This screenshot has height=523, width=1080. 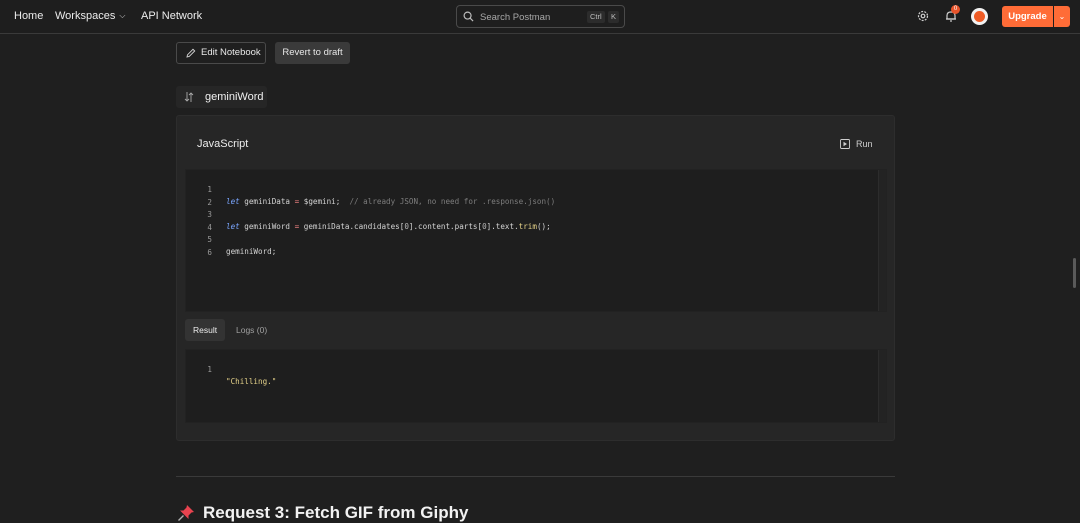 What do you see at coordinates (234, 97) in the screenshot?
I see `block-name: geminiWord` at bounding box center [234, 97].